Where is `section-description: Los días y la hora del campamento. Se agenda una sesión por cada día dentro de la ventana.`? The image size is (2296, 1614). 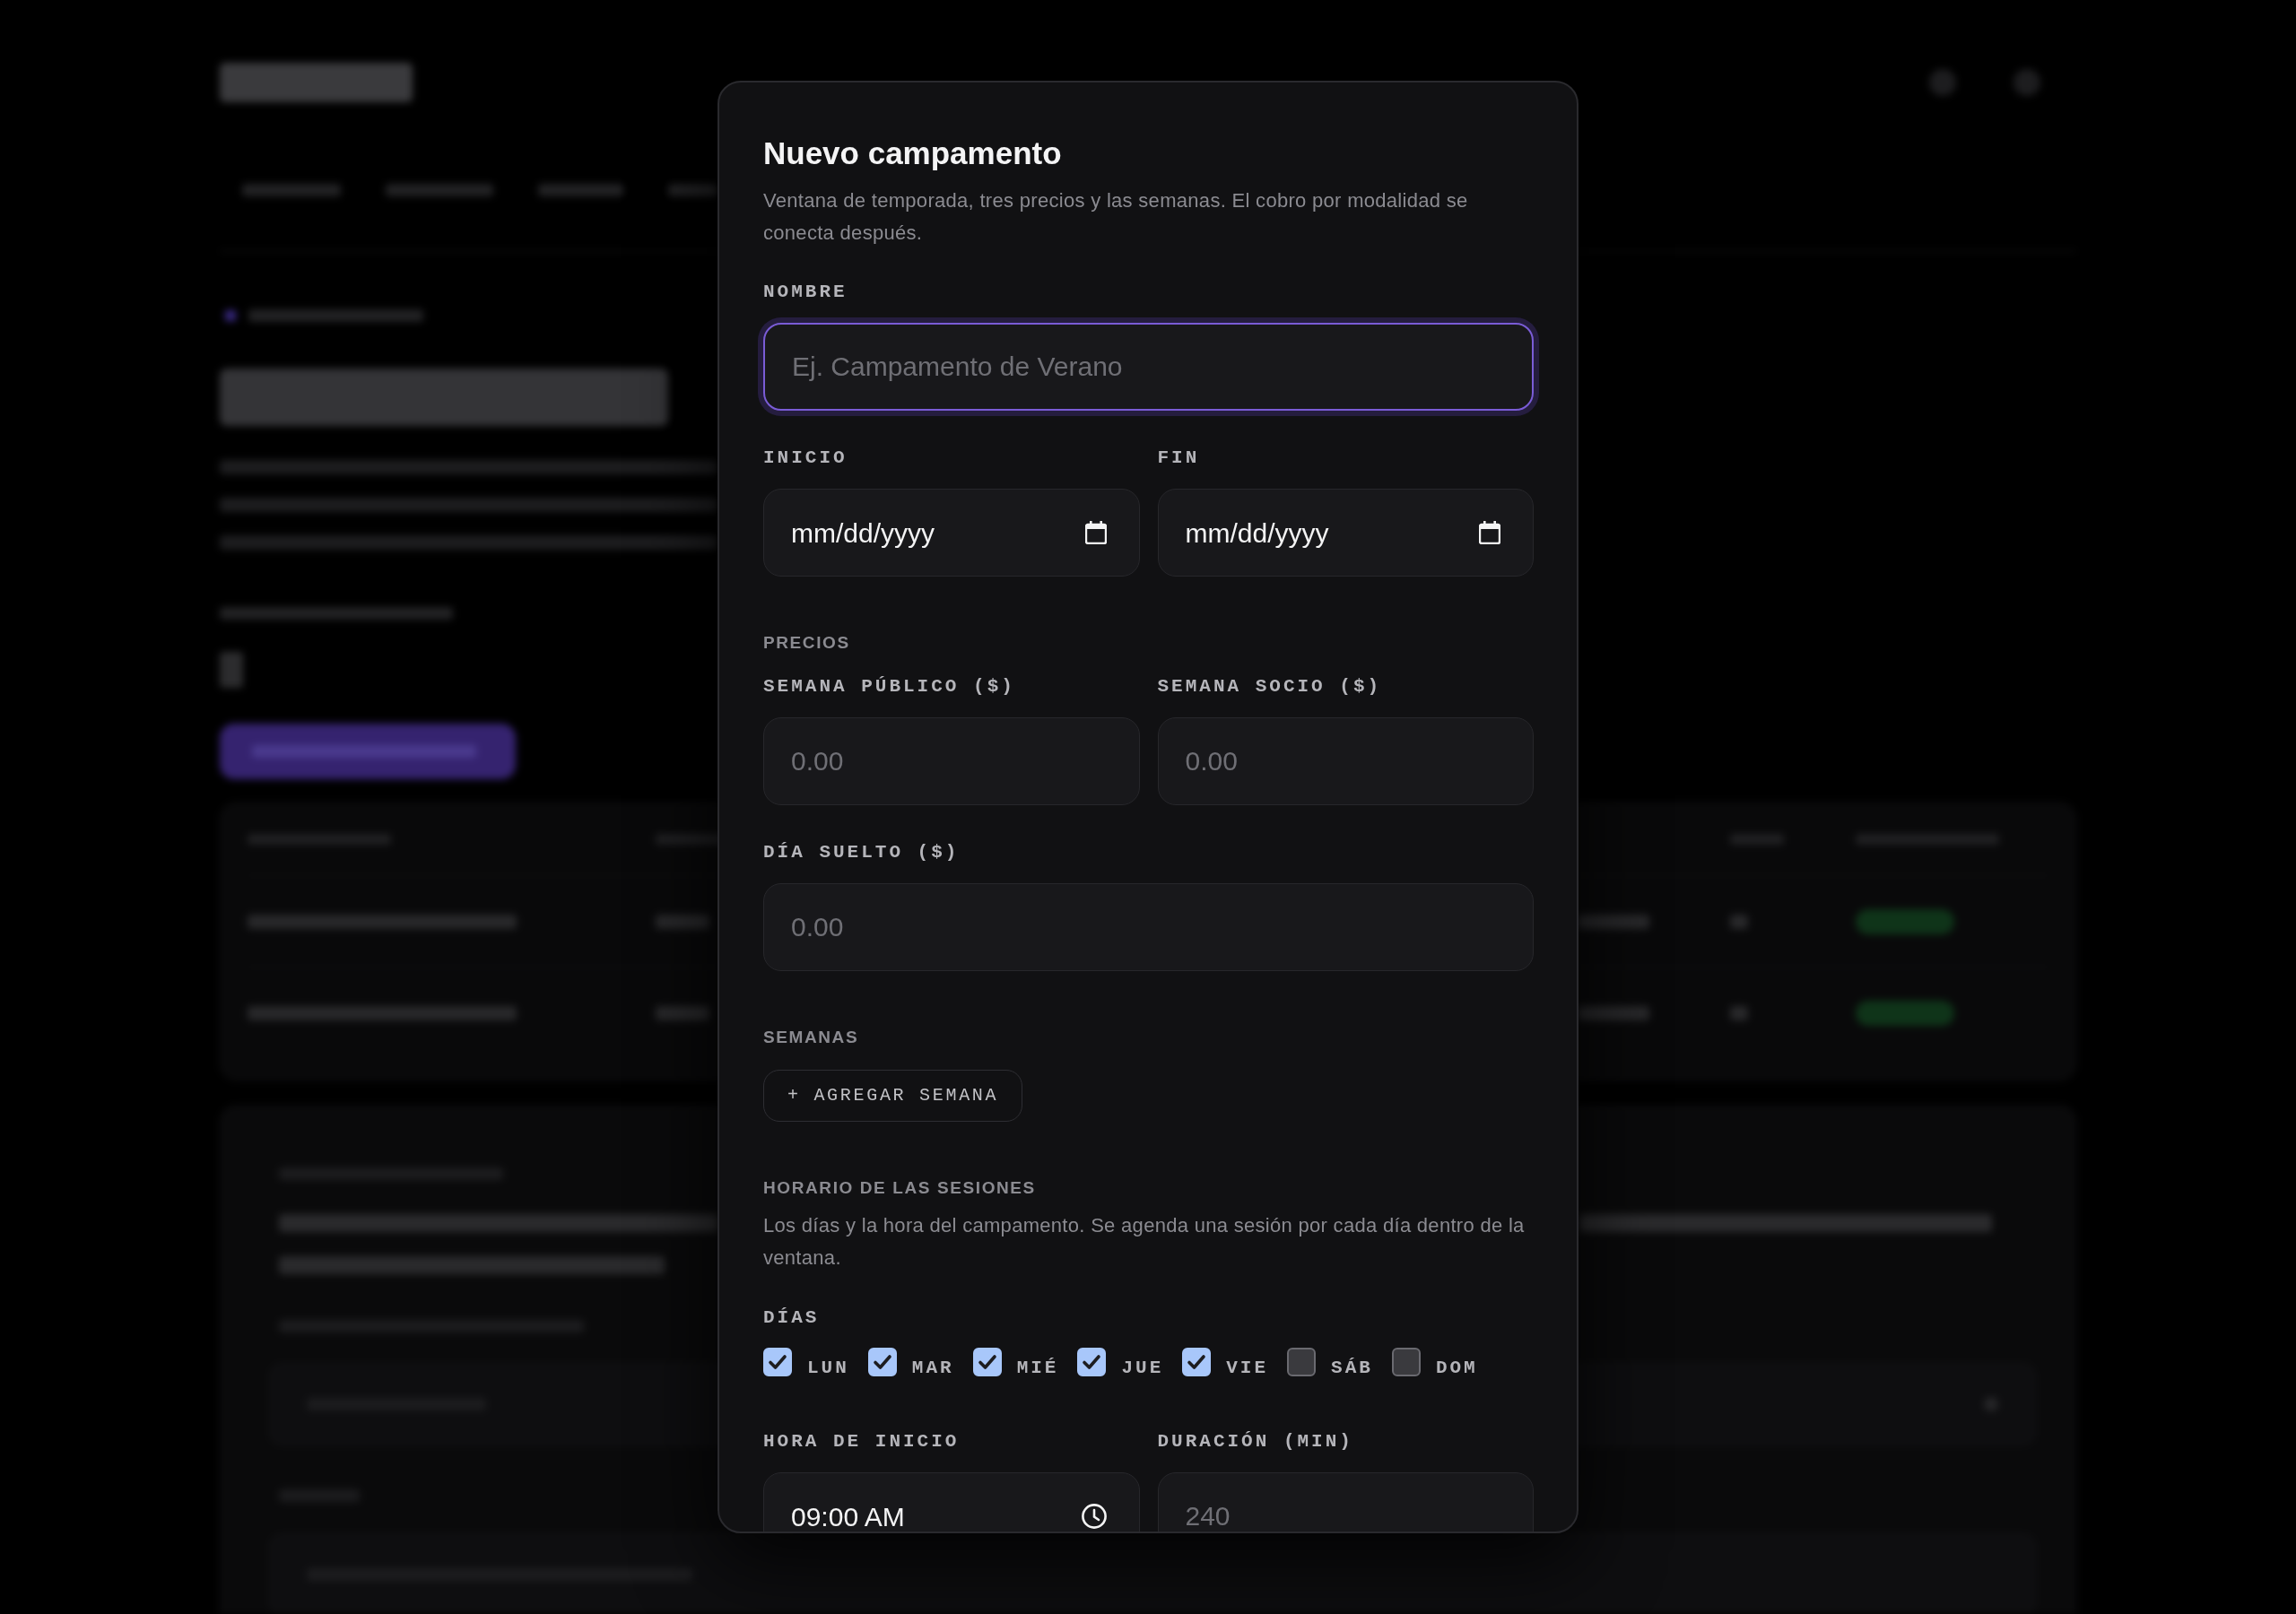
section-description: Los días y la hora del campamento. Se agenda una sesión por cada día dentro de la ventana. is located at coordinates (1144, 1242).